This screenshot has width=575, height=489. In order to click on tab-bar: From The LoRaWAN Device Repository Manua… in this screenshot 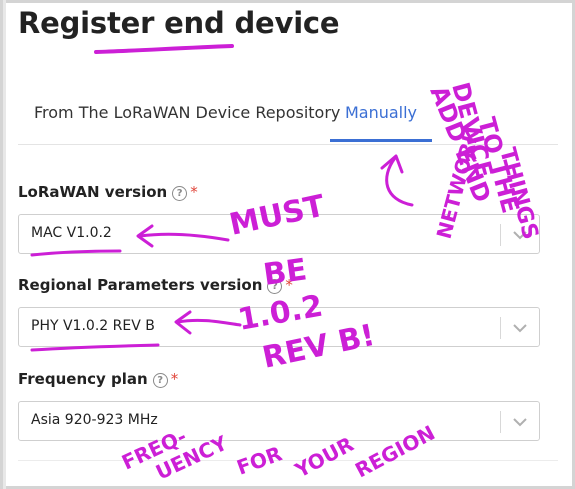, I will do `click(288, 117)`.